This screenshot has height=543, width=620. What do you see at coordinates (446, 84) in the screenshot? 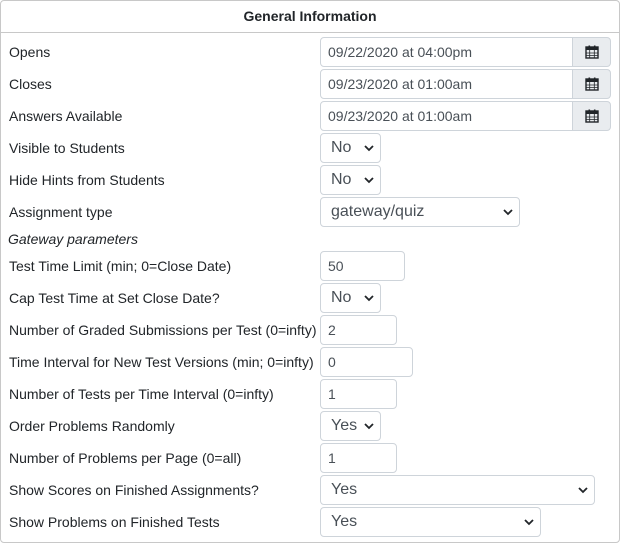
I see `closes-date-input: 09/23/2020 at 01:00am` at bounding box center [446, 84].